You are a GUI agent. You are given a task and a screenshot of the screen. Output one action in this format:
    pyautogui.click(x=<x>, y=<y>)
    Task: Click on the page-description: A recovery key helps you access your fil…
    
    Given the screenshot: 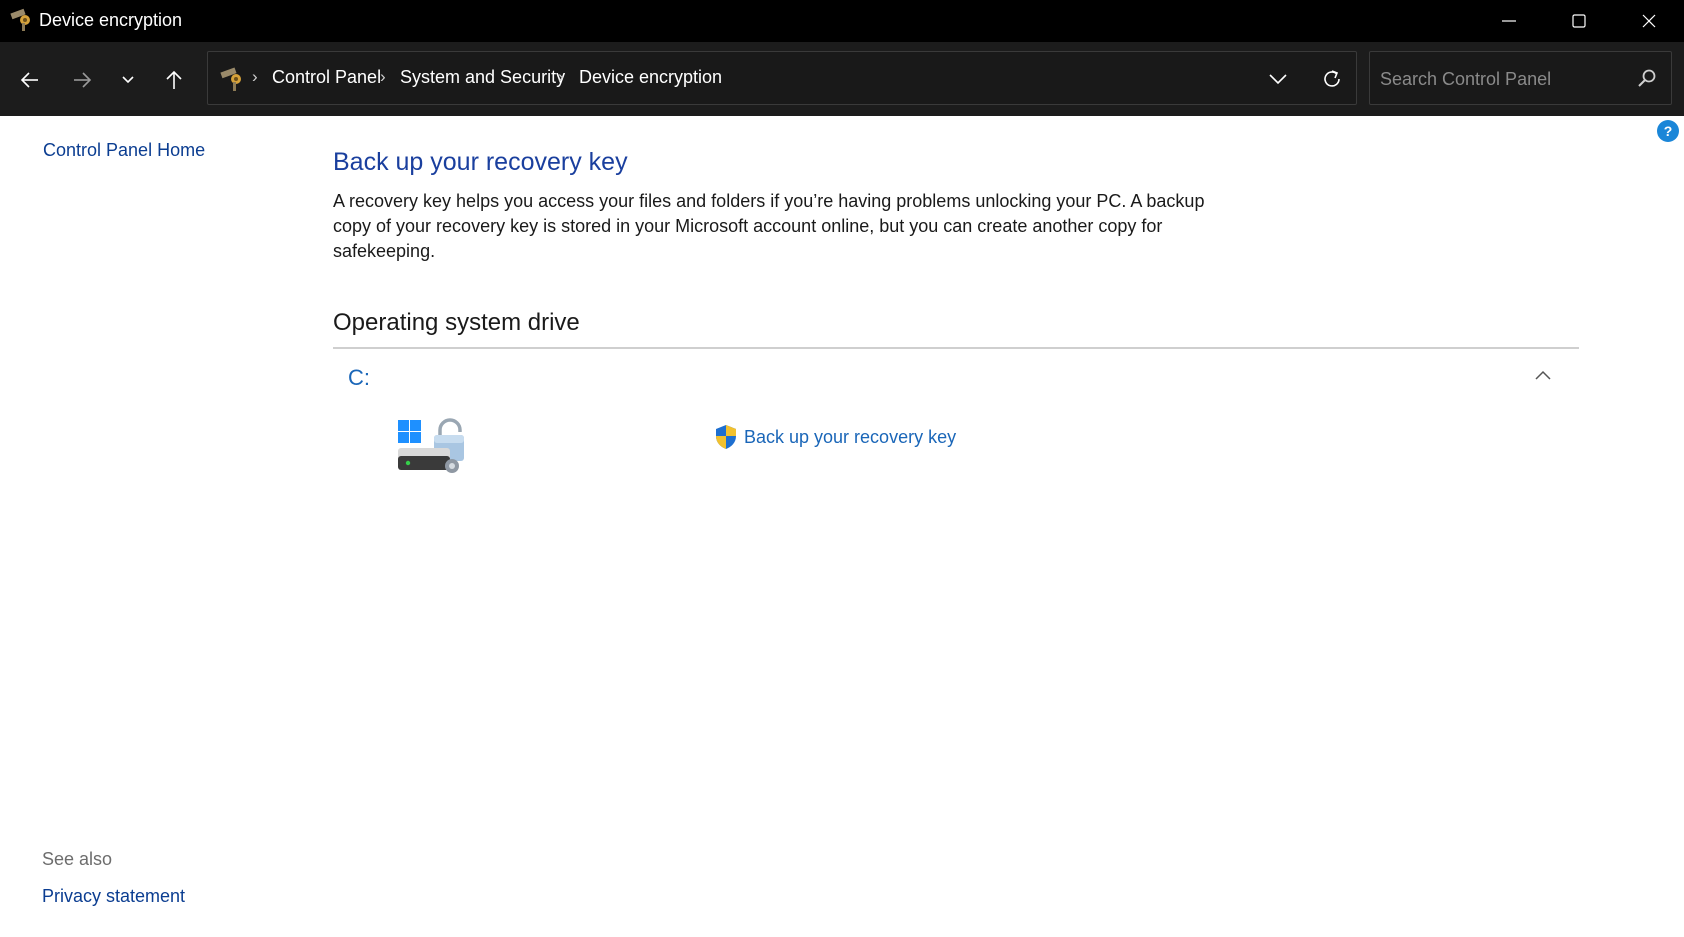 What is the action you would take?
    pyautogui.click(x=769, y=226)
    